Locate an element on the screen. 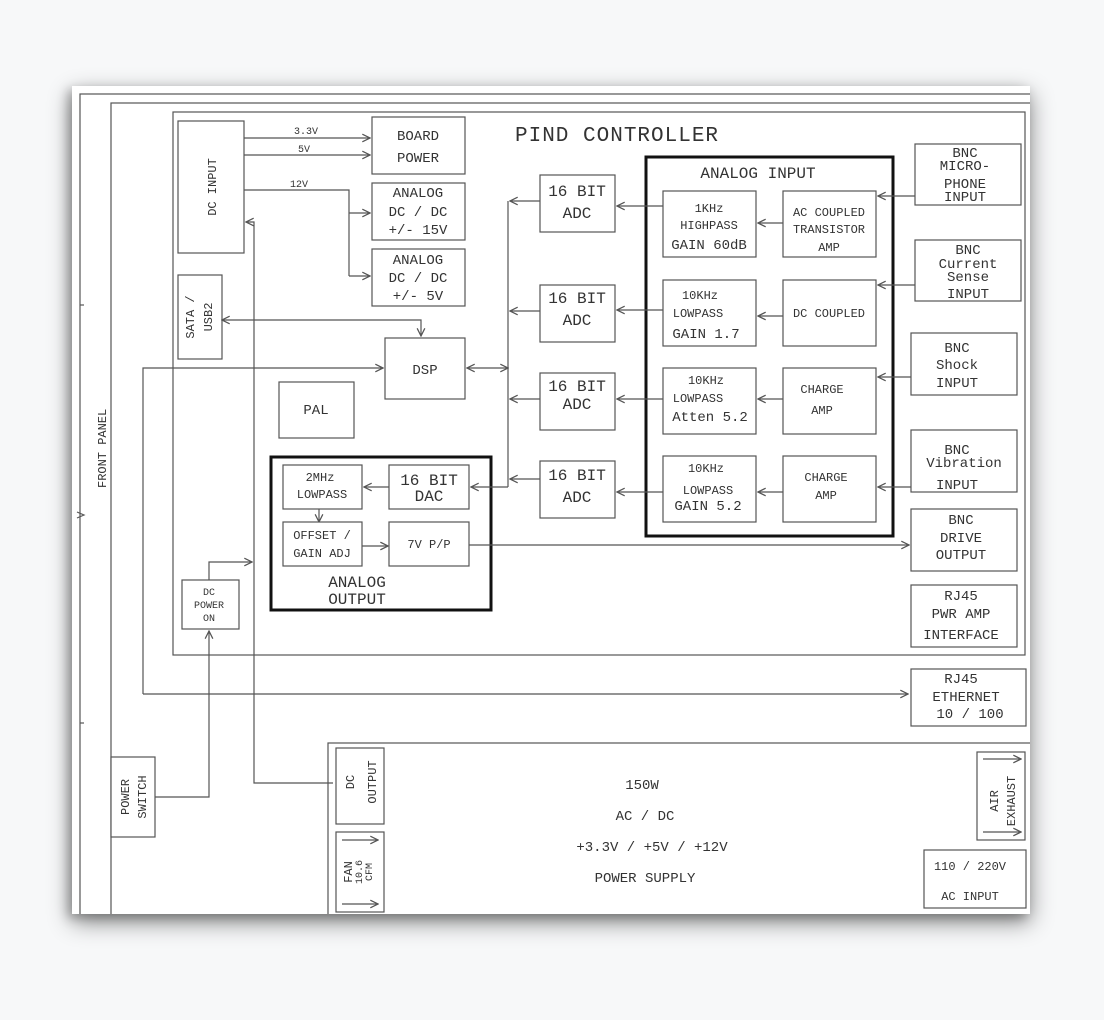  analog-output-label: ANALOG is located at coordinates (357, 583).